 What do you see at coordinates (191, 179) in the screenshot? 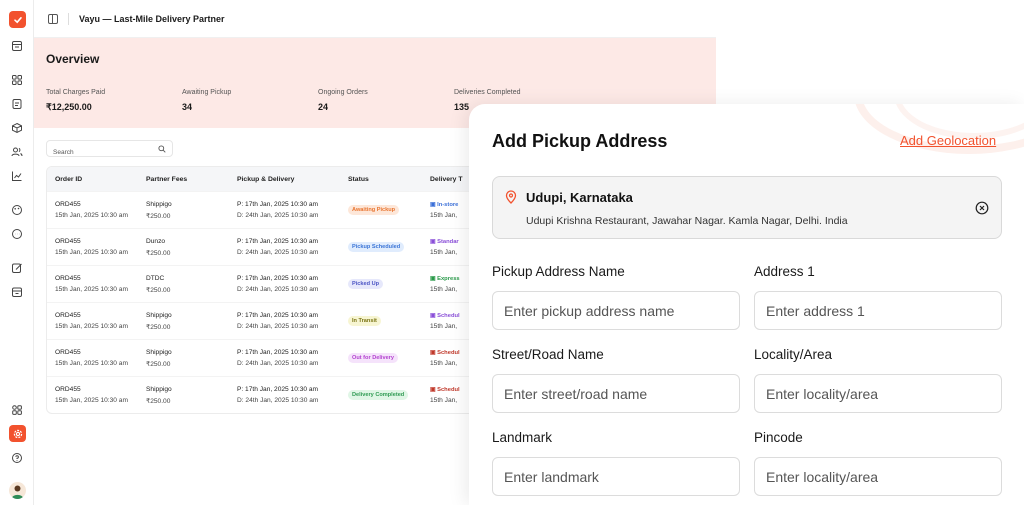
I see `col-partner-fees: Partner Fees` at bounding box center [191, 179].